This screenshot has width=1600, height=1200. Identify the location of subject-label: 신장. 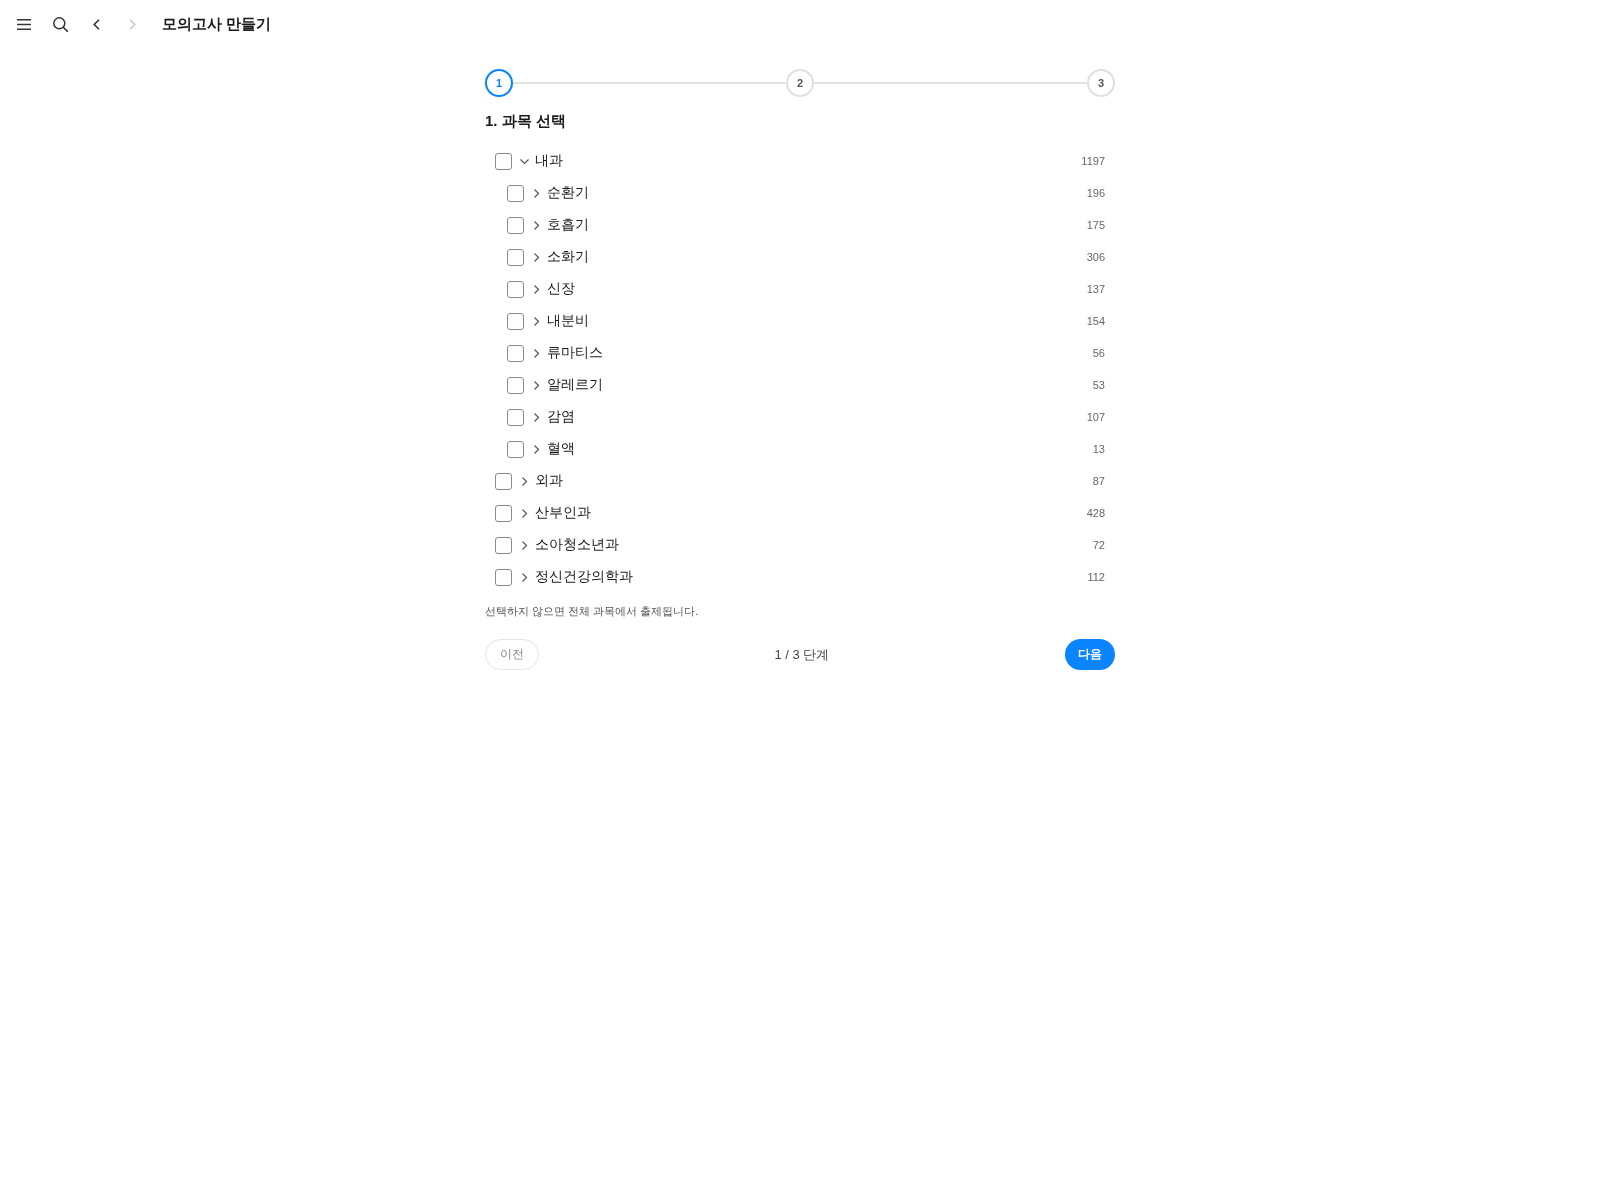
(561, 289).